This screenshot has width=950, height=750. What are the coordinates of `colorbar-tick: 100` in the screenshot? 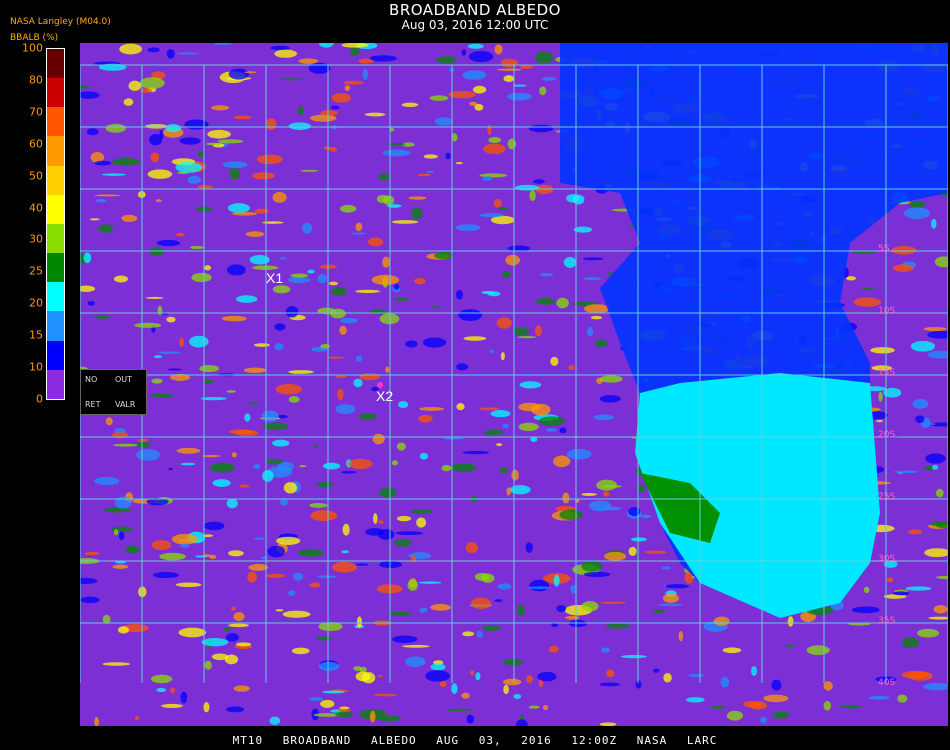 It's located at (32, 48).